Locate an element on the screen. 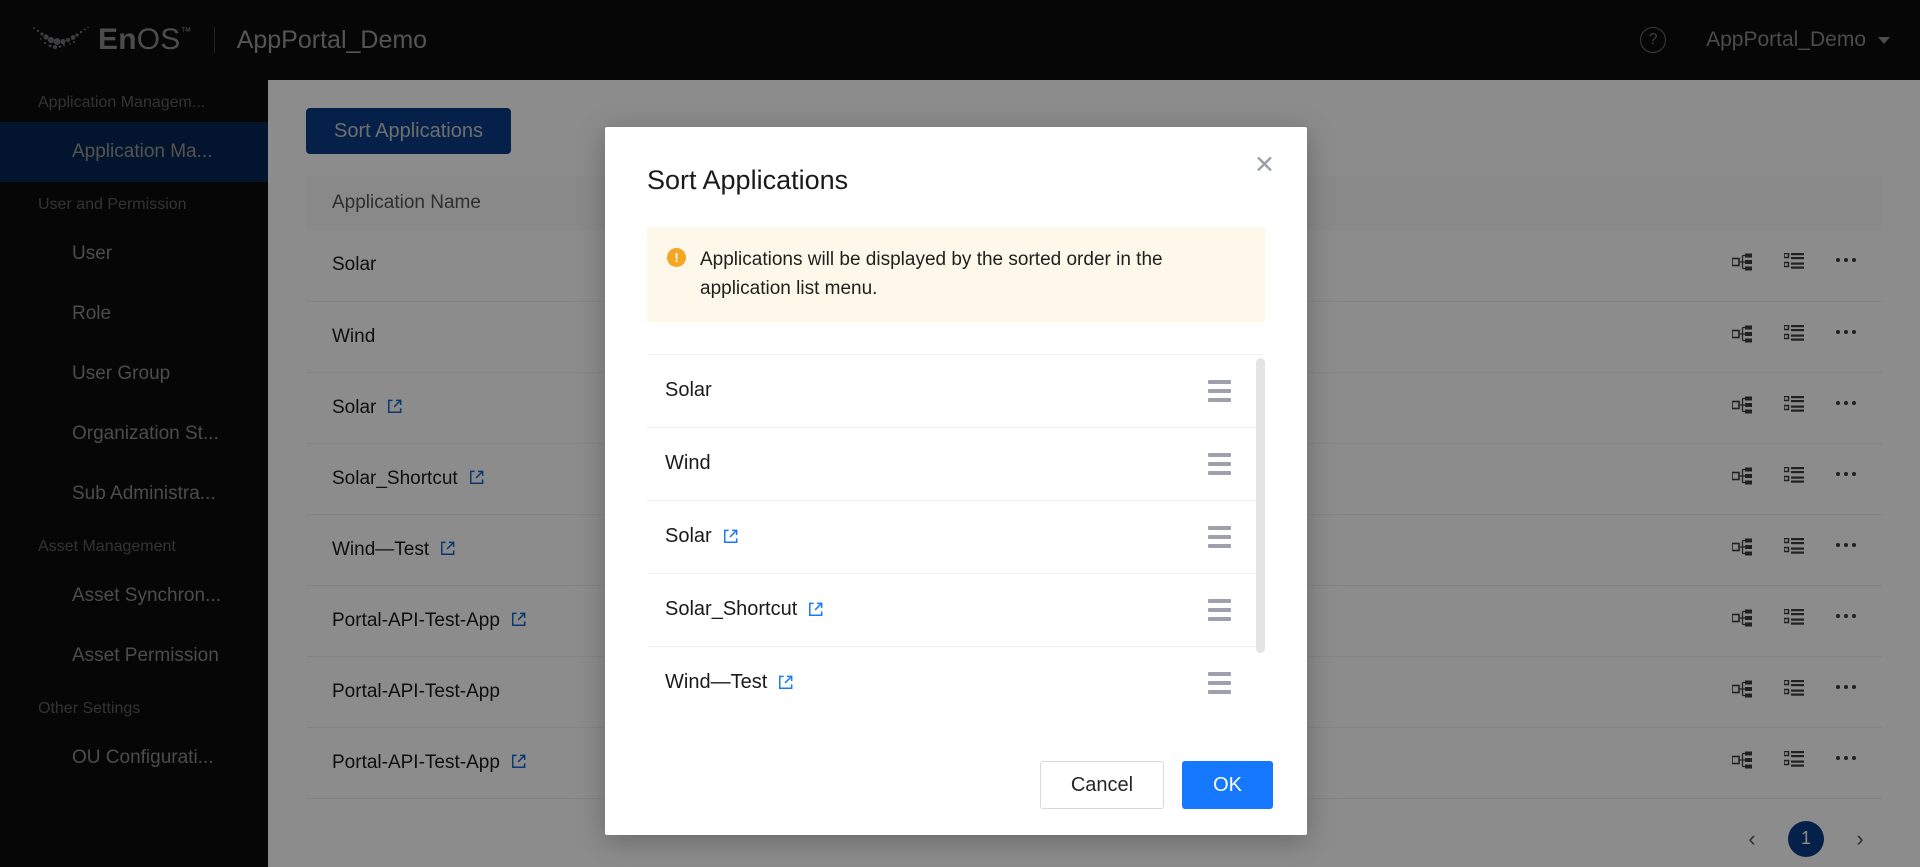 This screenshot has width=1920, height=867. close-icon: ✕ is located at coordinates (1264, 165).